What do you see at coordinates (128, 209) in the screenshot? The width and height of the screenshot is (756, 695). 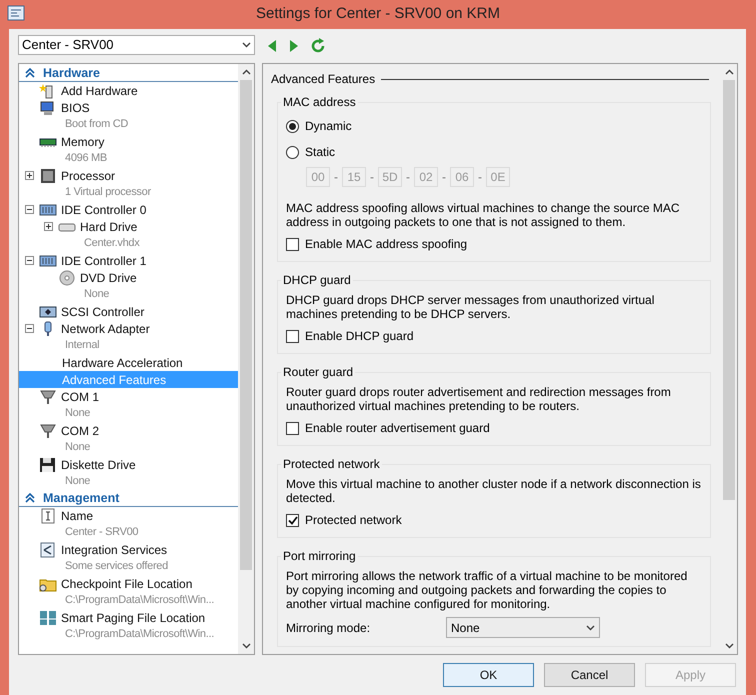 I see `tree-item: IDE Controller 0` at bounding box center [128, 209].